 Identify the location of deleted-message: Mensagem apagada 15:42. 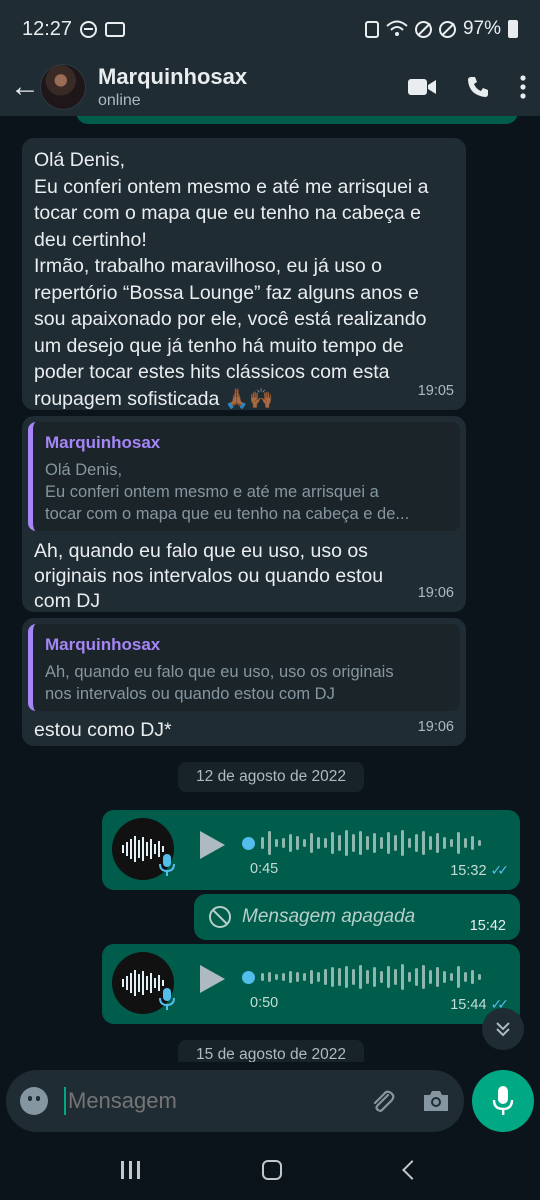
(357, 917).